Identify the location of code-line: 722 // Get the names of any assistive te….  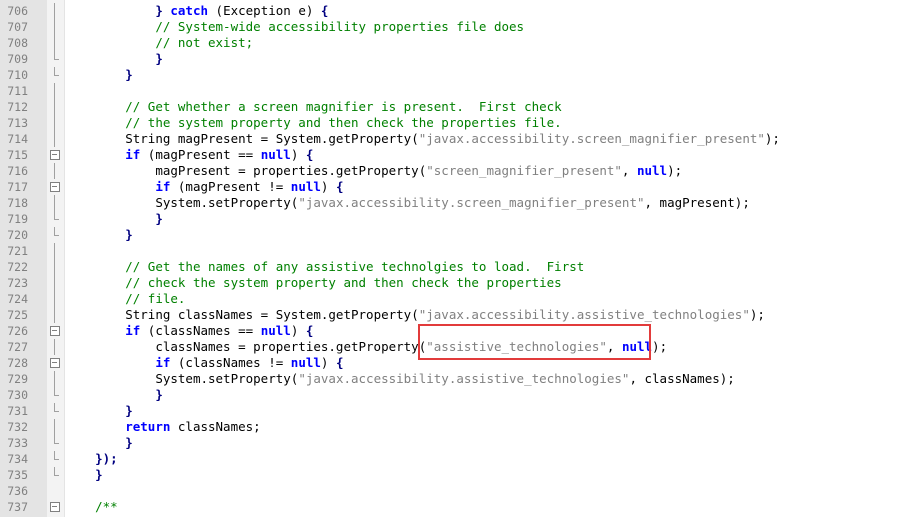
(449, 267).